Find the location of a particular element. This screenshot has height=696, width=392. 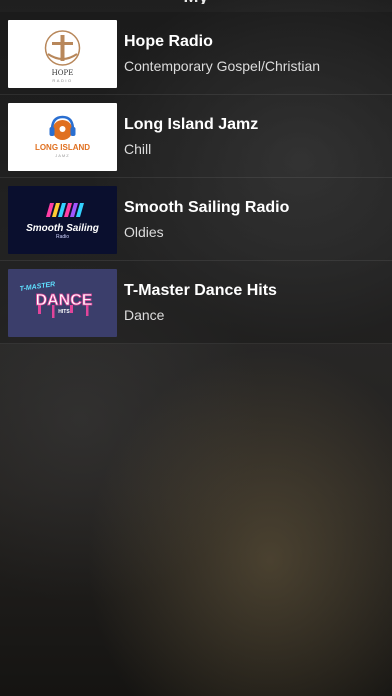

station-name: Long Island Jamz is located at coordinates (191, 124).